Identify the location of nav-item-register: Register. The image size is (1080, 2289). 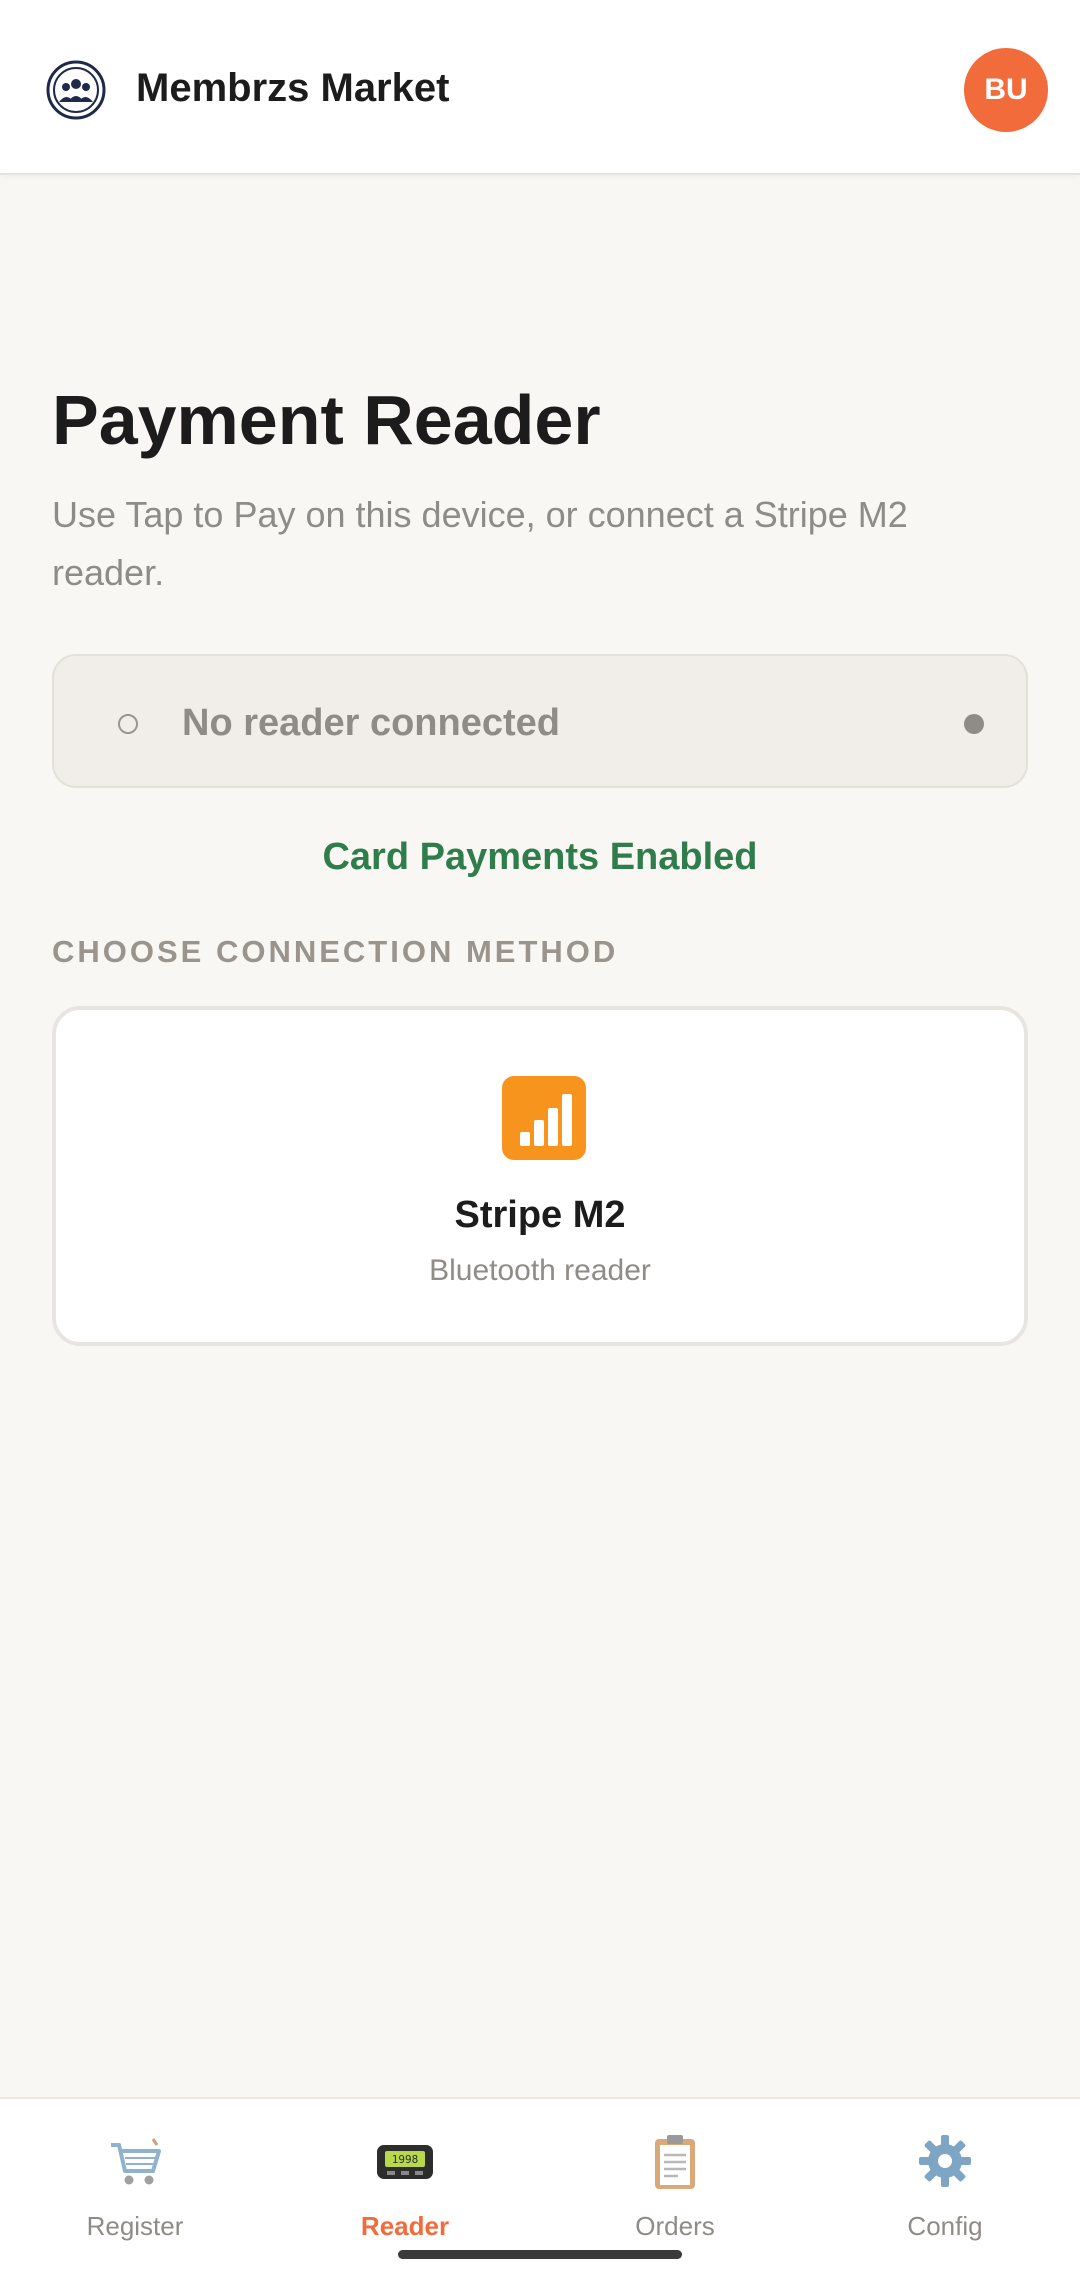
(135, 2181).